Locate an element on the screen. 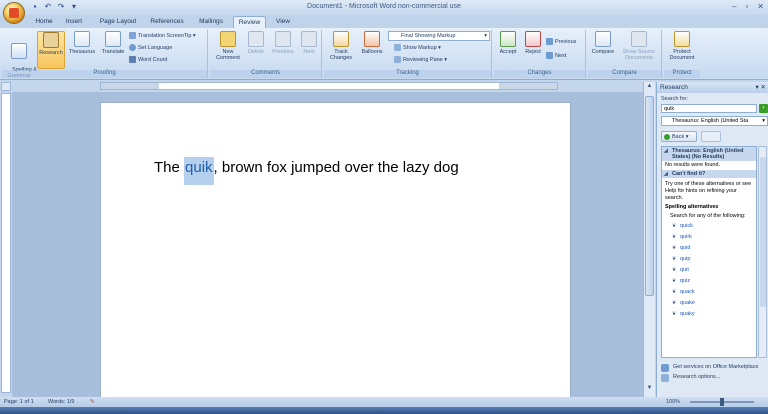  maximize-icon: ▫ is located at coordinates (746, 6).